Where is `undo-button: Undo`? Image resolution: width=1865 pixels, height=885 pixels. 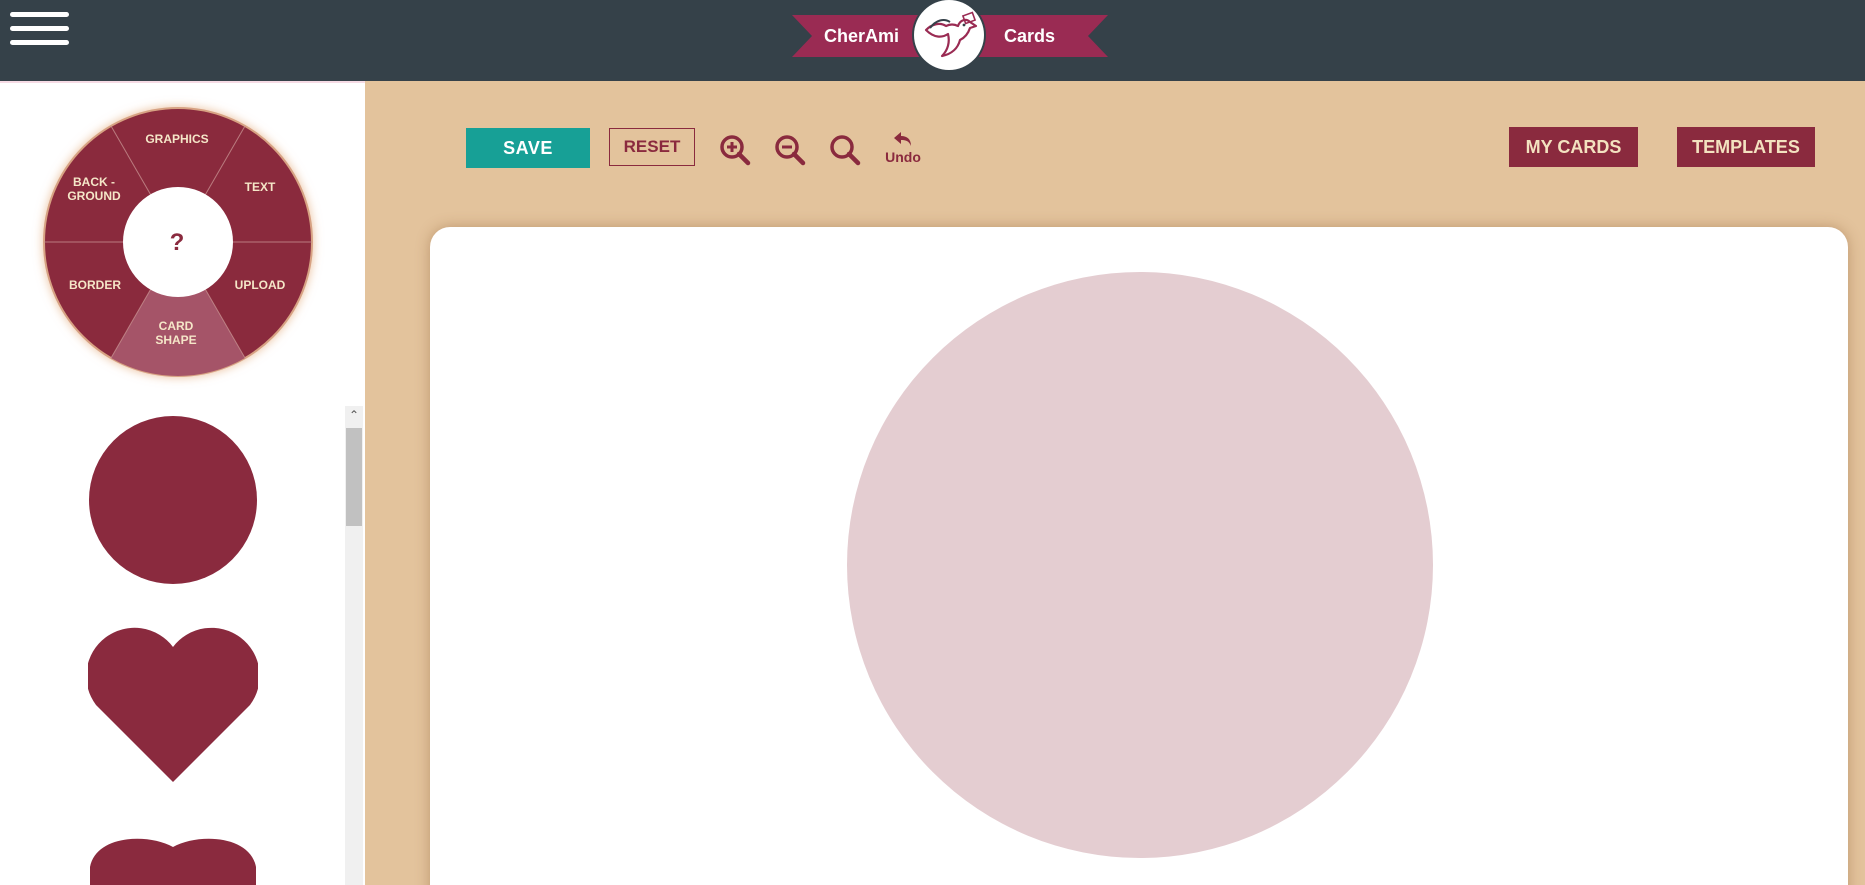
undo-button: Undo is located at coordinates (903, 152).